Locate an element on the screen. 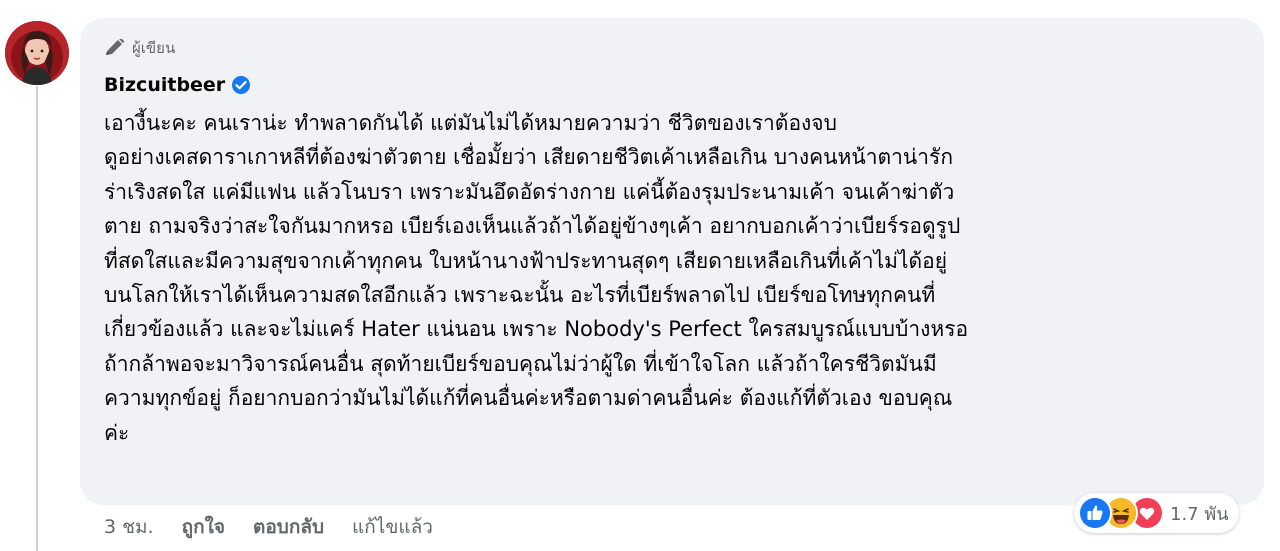 This screenshot has height=551, width=1280. reactions-summary: 1.7 พัน is located at coordinates (1156, 513).